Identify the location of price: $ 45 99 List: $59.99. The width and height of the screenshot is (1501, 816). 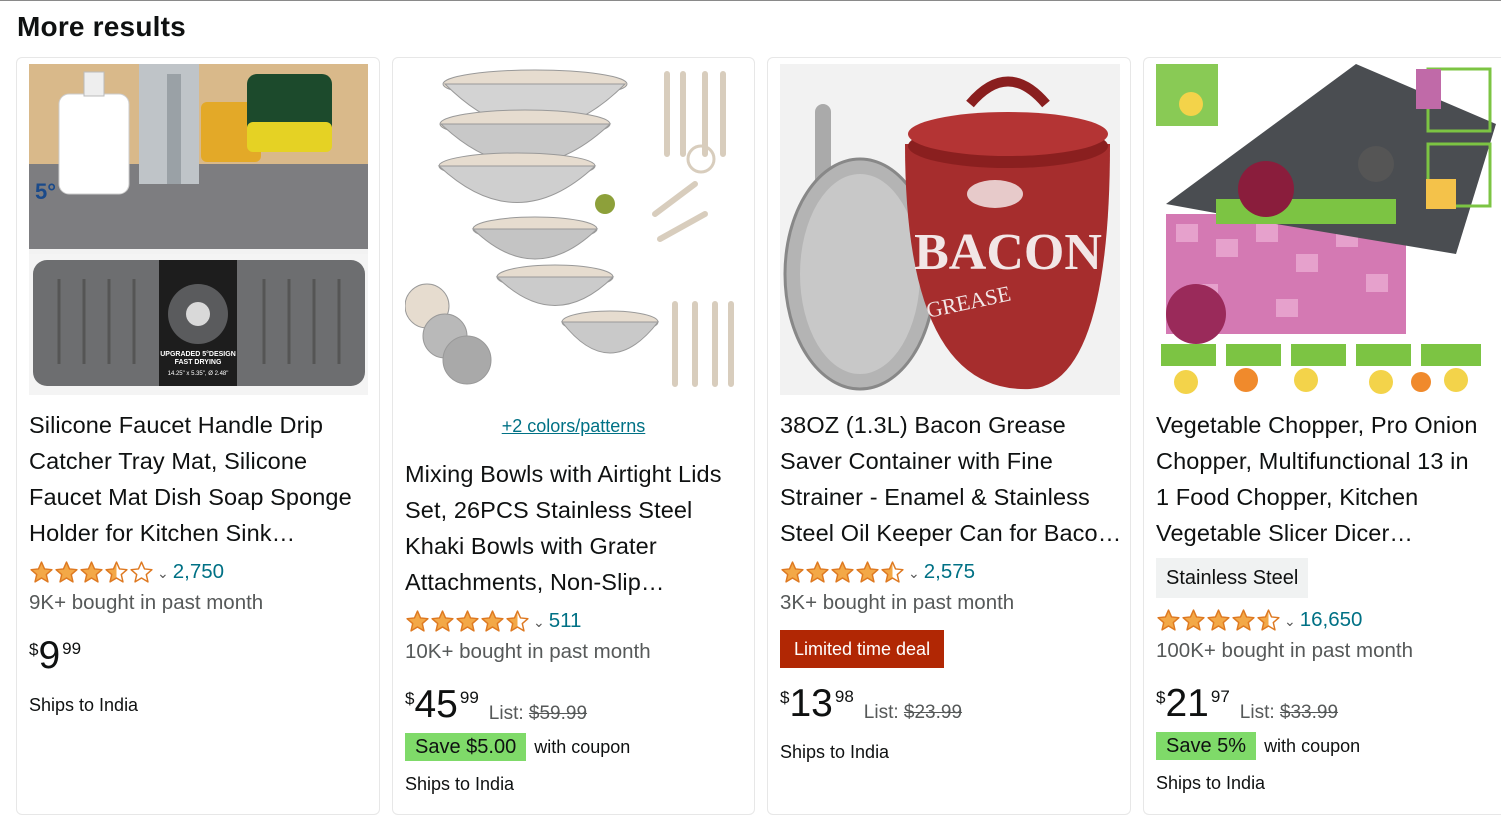
(496, 705).